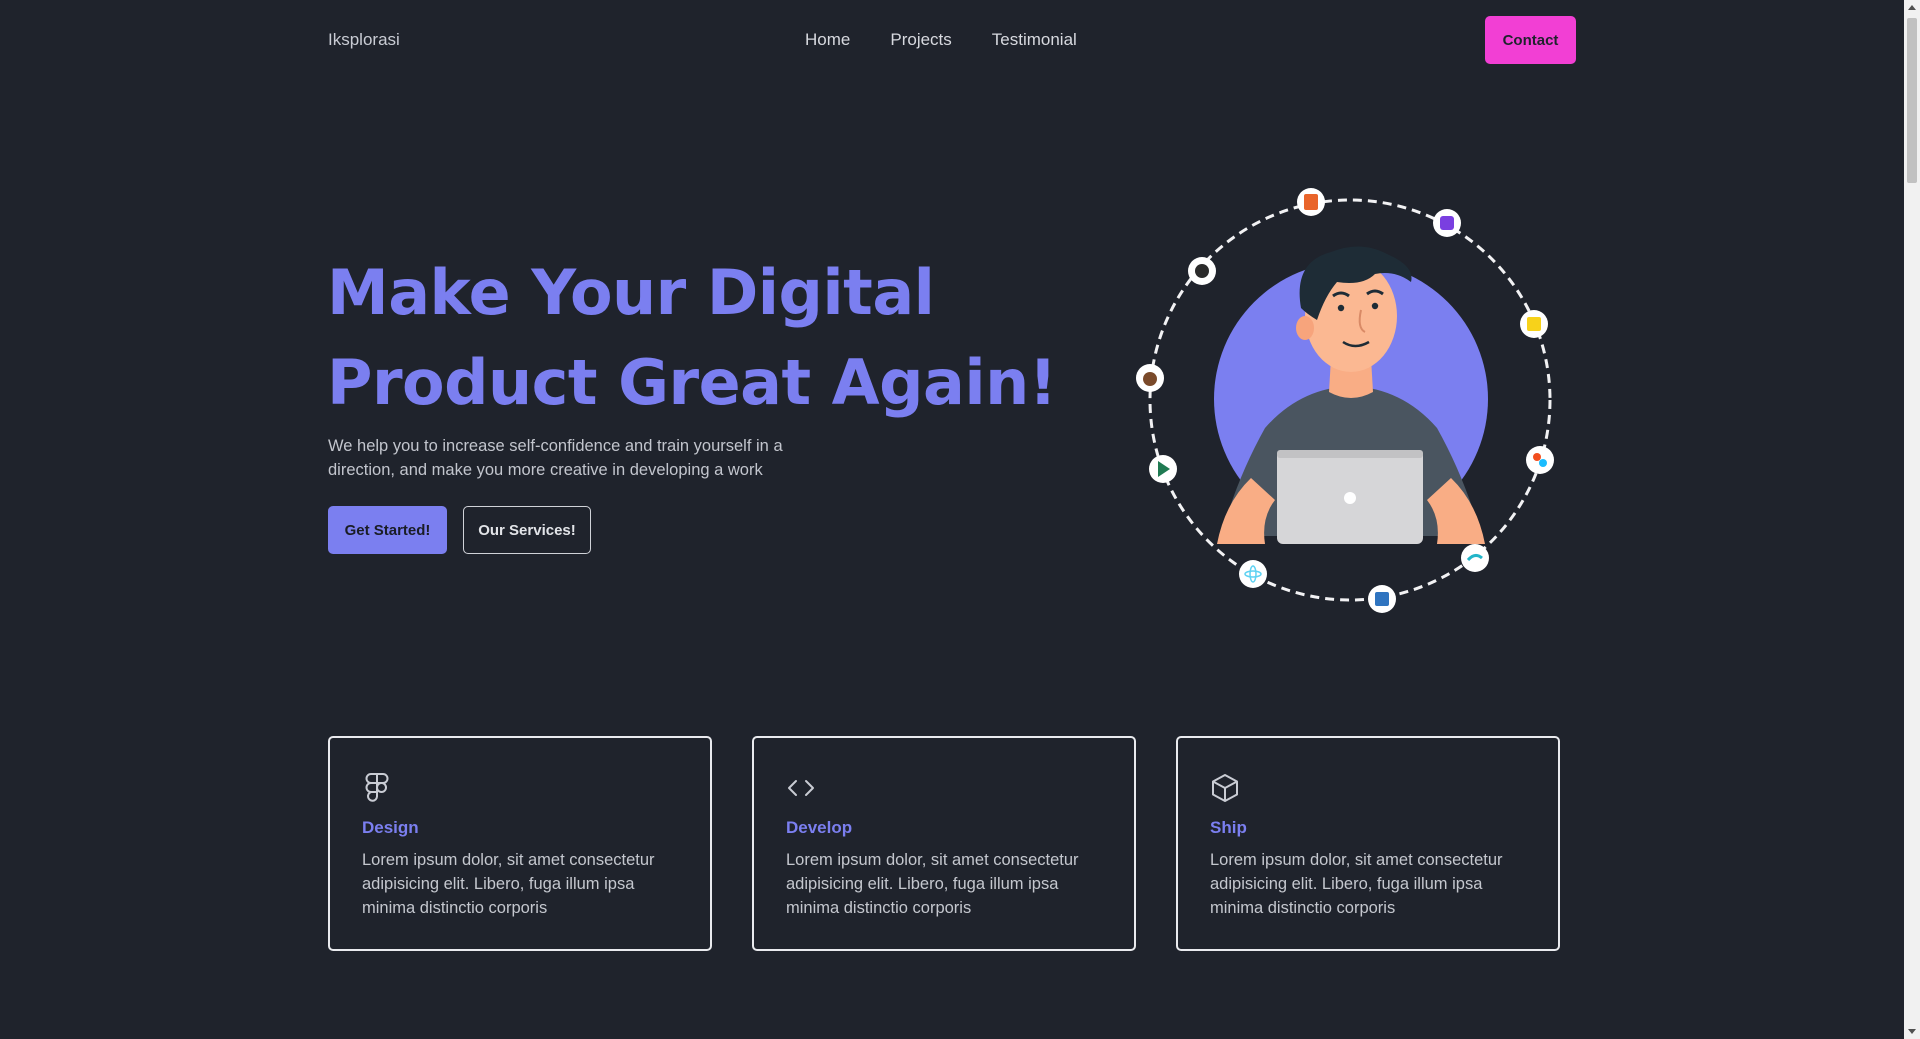 This screenshot has height=1039, width=1920. Describe the element at coordinates (1305, 328) in the screenshot. I see `ear` at that location.